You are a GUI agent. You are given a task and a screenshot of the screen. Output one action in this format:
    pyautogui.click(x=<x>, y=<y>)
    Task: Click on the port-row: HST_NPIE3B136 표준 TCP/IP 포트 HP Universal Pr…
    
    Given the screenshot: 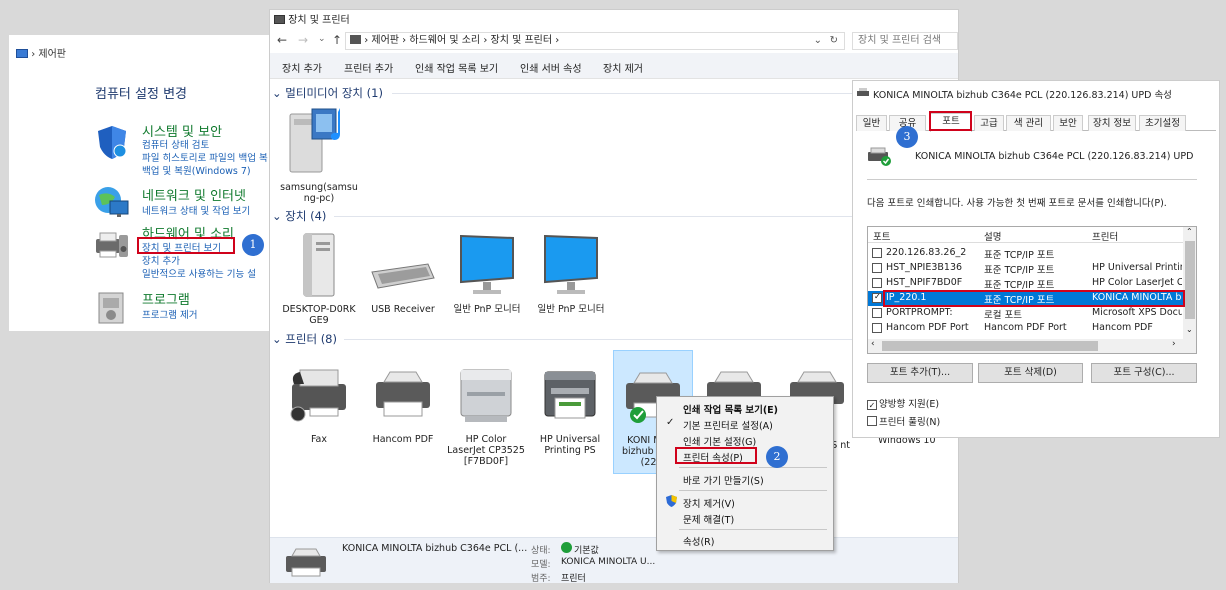 What is the action you would take?
    pyautogui.click(x=1025, y=268)
    